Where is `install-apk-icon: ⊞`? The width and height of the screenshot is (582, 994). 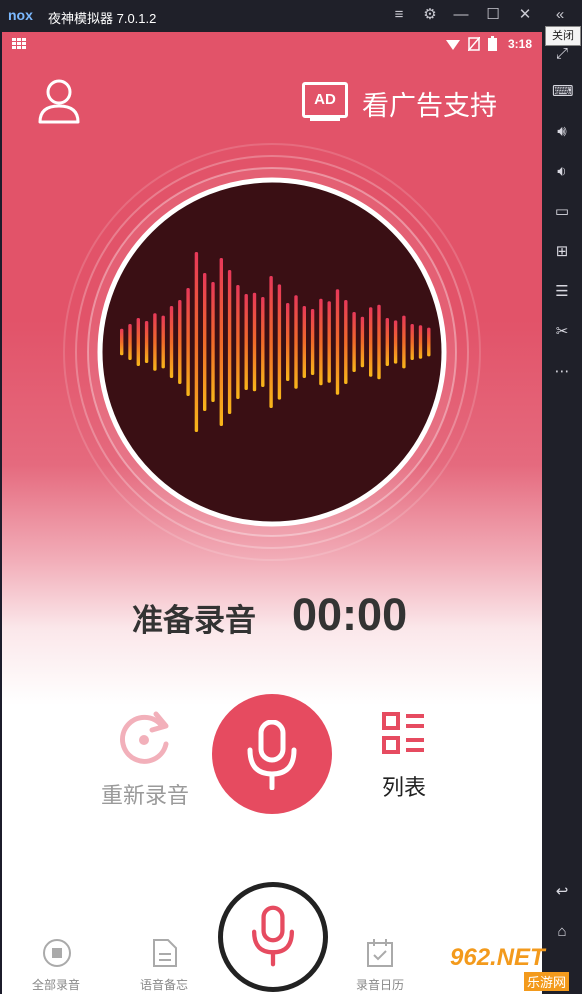 install-apk-icon: ⊞ is located at coordinates (562, 252).